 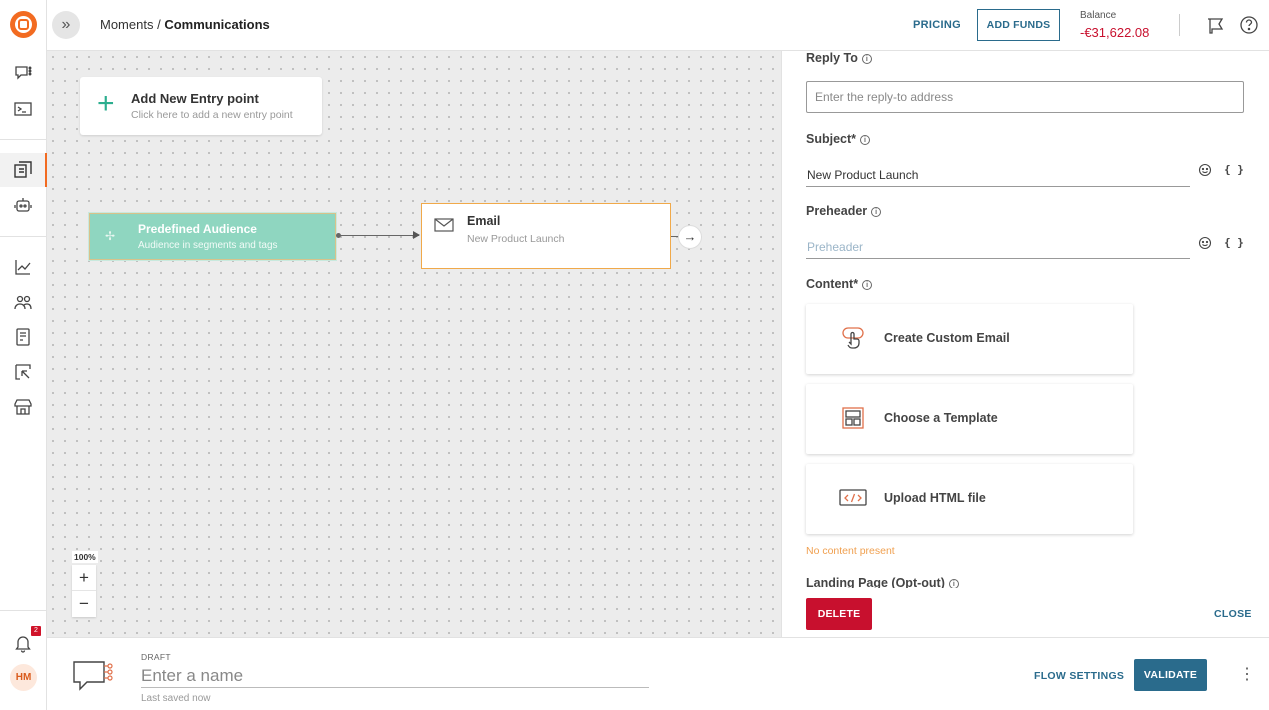 I want to click on content-option-label: Create Custom Email, so click(x=947, y=338).